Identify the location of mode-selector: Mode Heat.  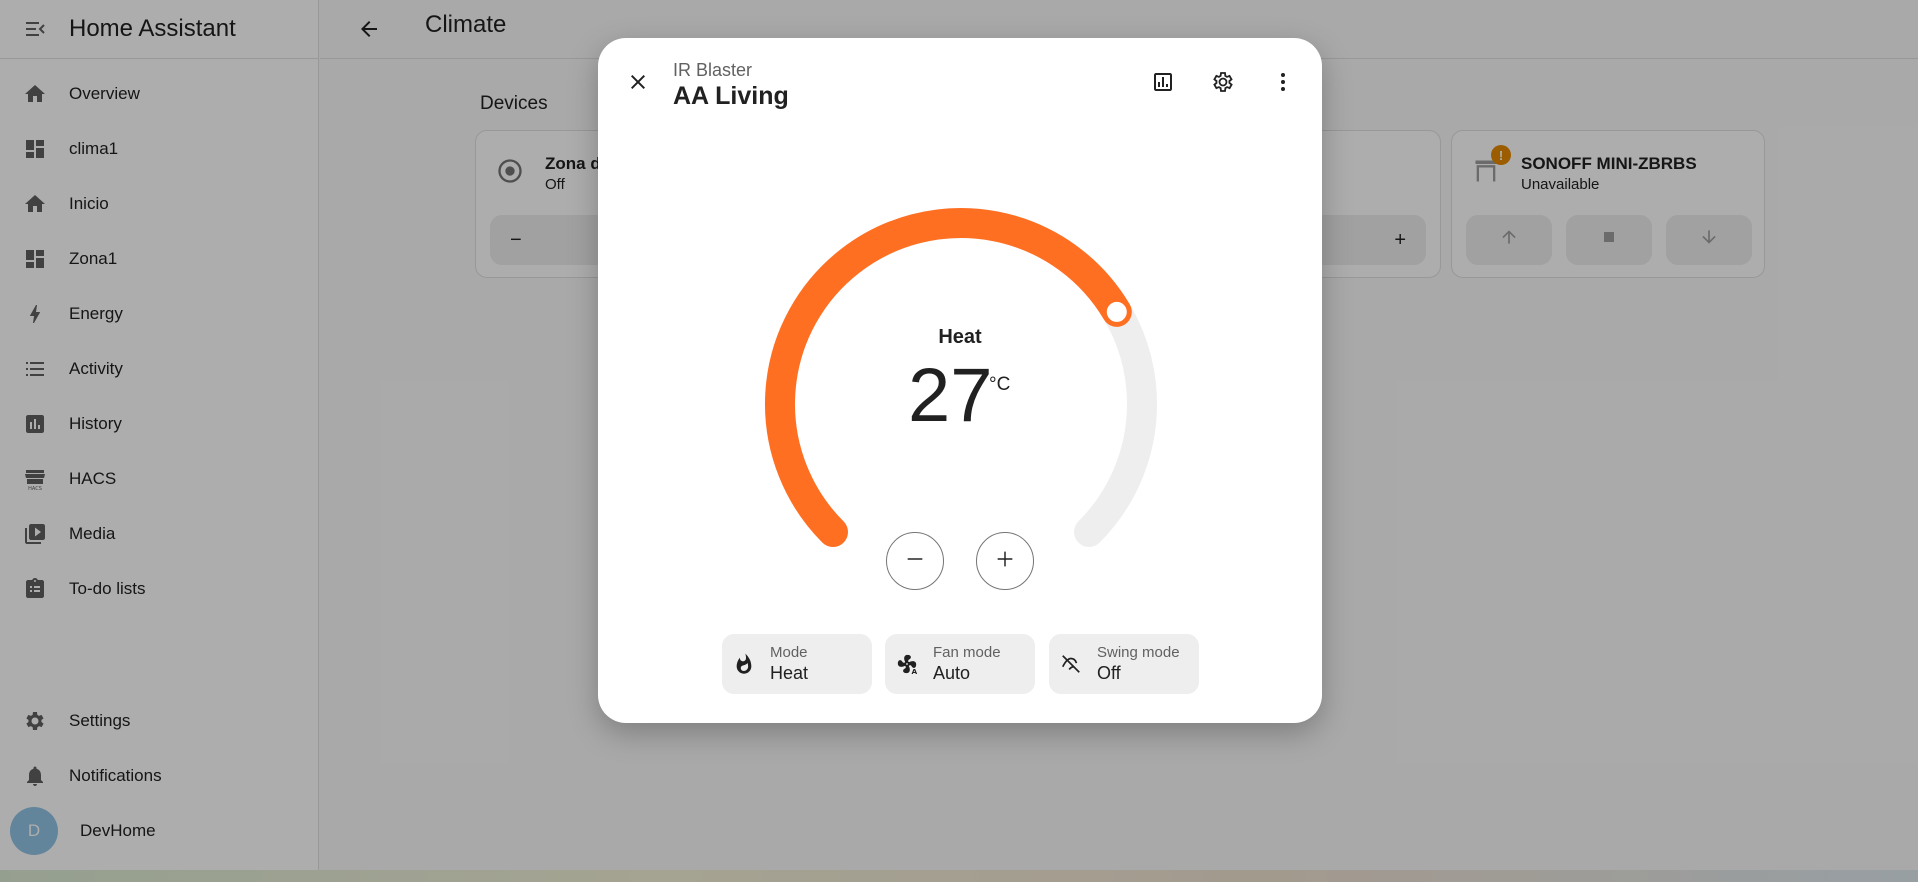
(797, 664).